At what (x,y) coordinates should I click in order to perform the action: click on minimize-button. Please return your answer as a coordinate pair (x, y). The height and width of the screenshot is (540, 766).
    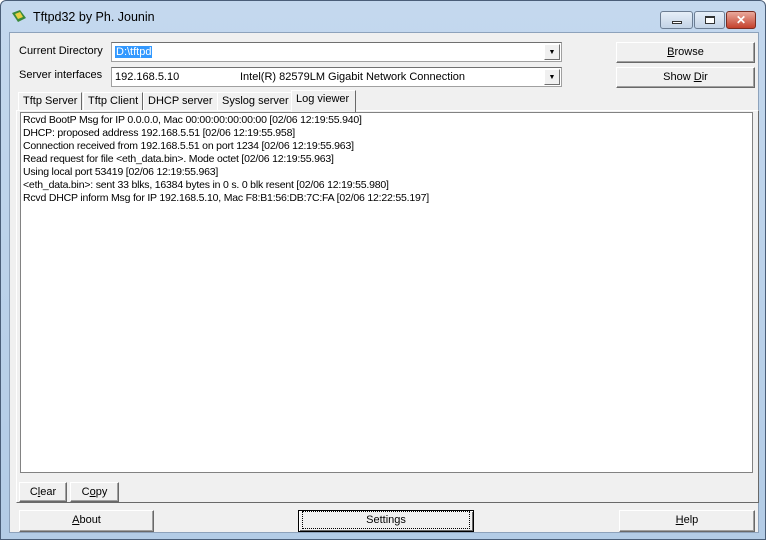
    Looking at the image, I should click on (676, 20).